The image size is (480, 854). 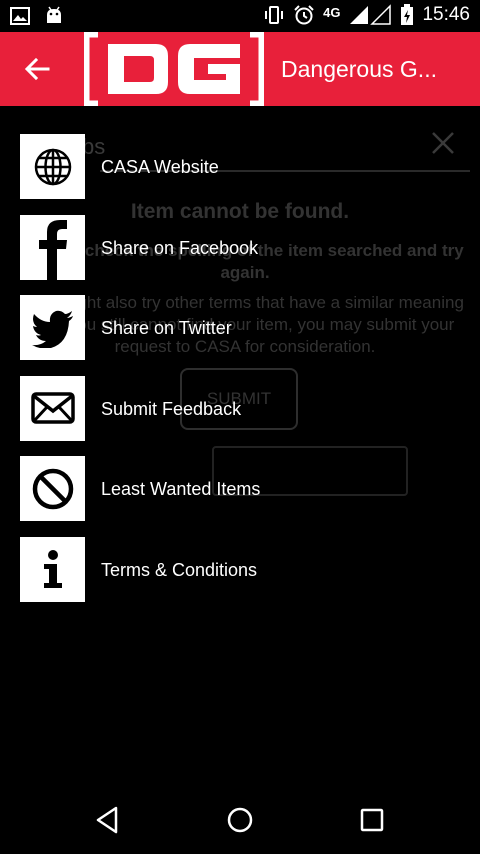 What do you see at coordinates (37, 69) in the screenshot?
I see `back-arrow-icon` at bounding box center [37, 69].